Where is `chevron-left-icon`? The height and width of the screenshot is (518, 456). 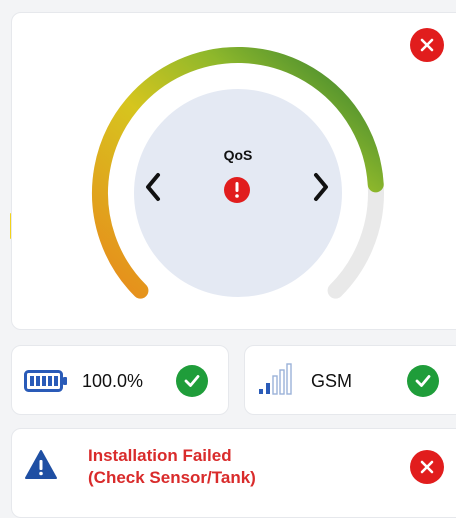 chevron-left-icon is located at coordinates (153, 187).